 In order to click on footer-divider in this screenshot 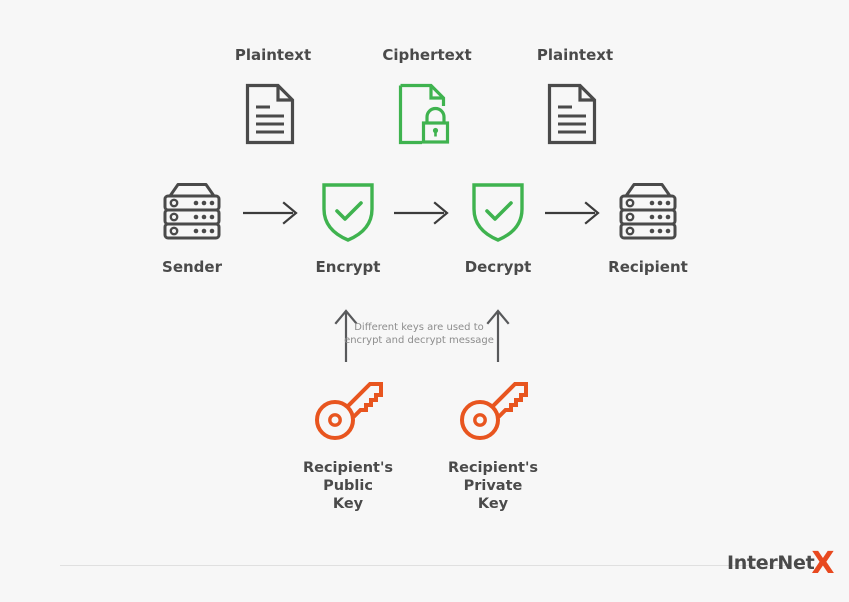, I will do `click(424, 565)`.